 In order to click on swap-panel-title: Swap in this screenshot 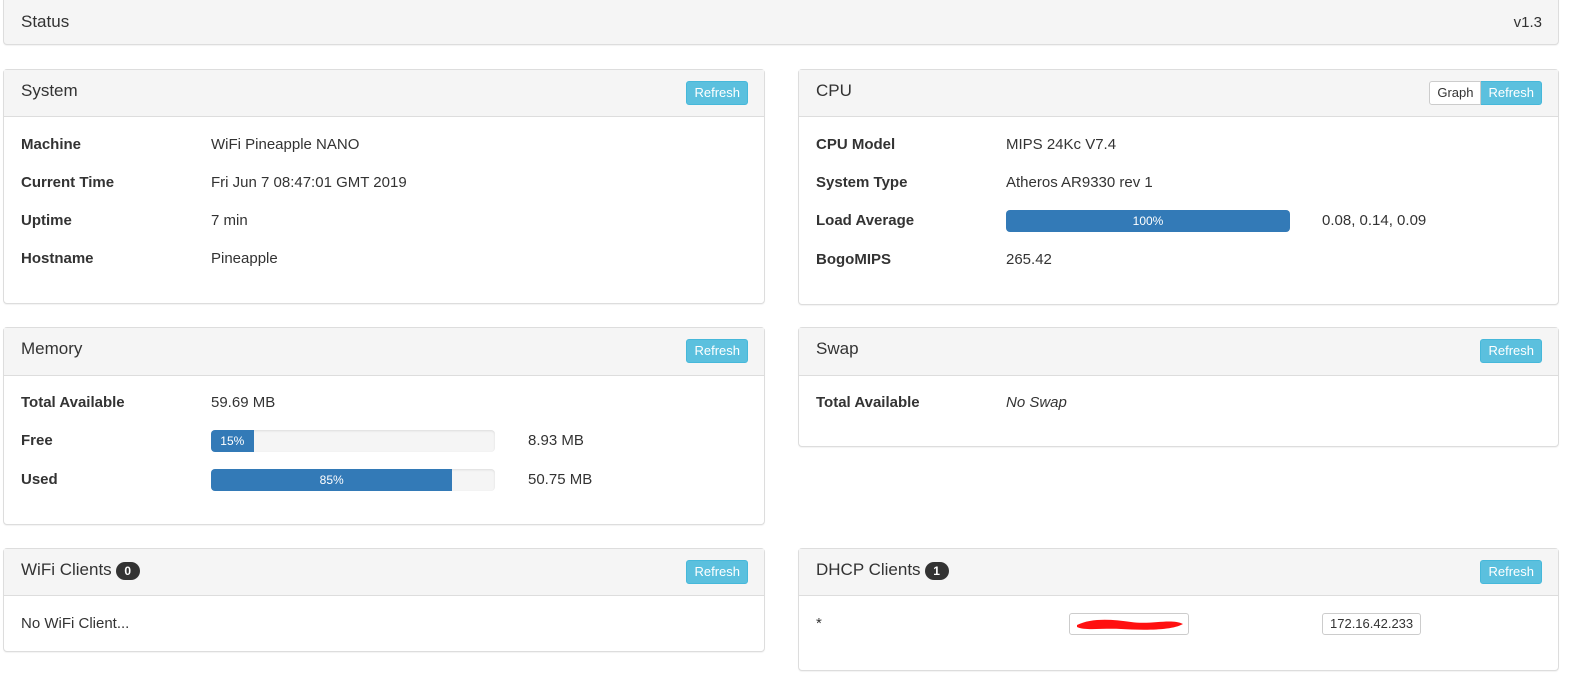, I will do `click(837, 348)`.